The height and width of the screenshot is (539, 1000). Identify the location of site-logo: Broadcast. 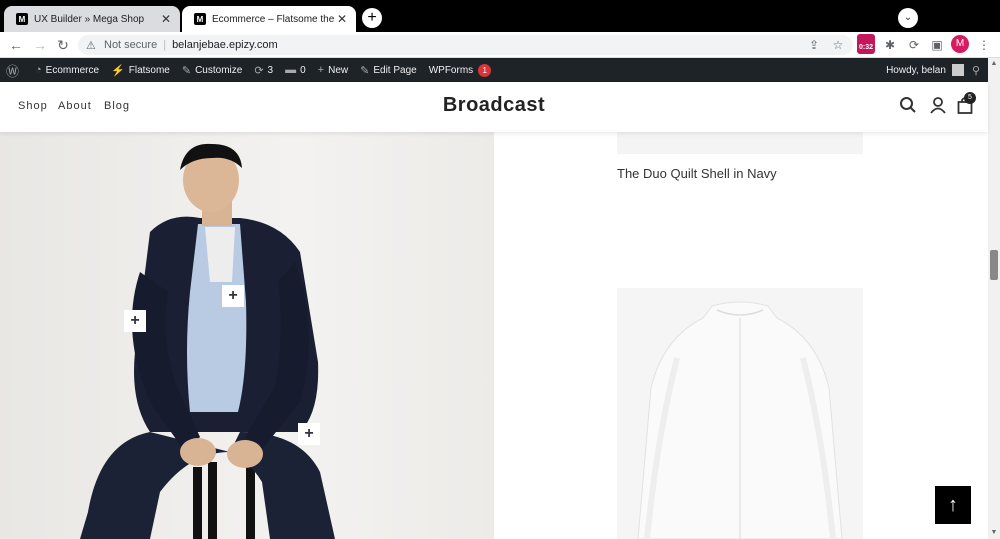
(494, 105).